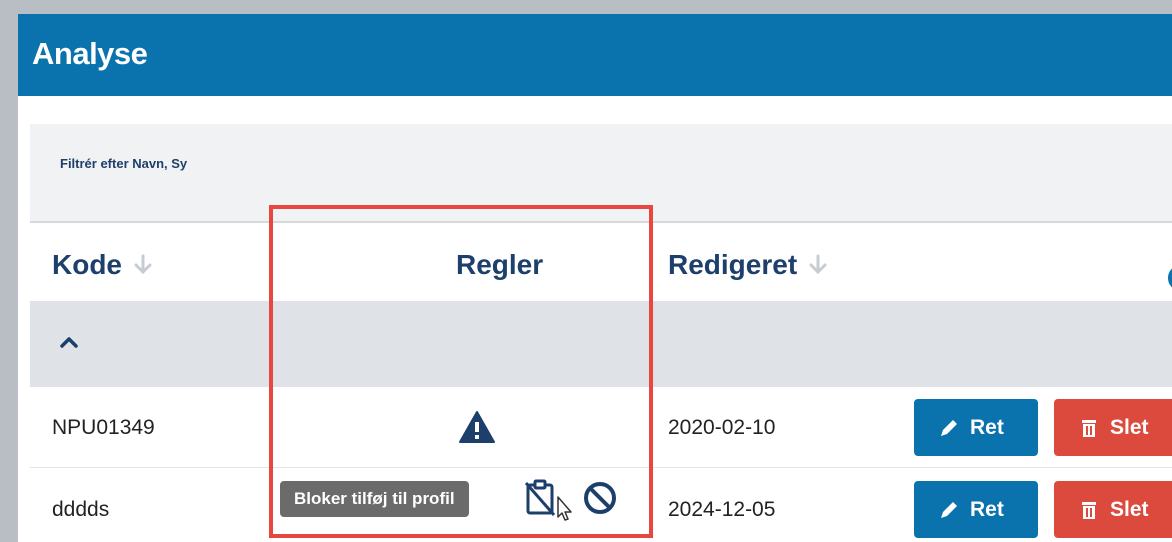 This screenshot has height=542, width=1172. What do you see at coordinates (156, 163) in the screenshot?
I see `filter-input-label: Filtrér efter Navn, Sy` at bounding box center [156, 163].